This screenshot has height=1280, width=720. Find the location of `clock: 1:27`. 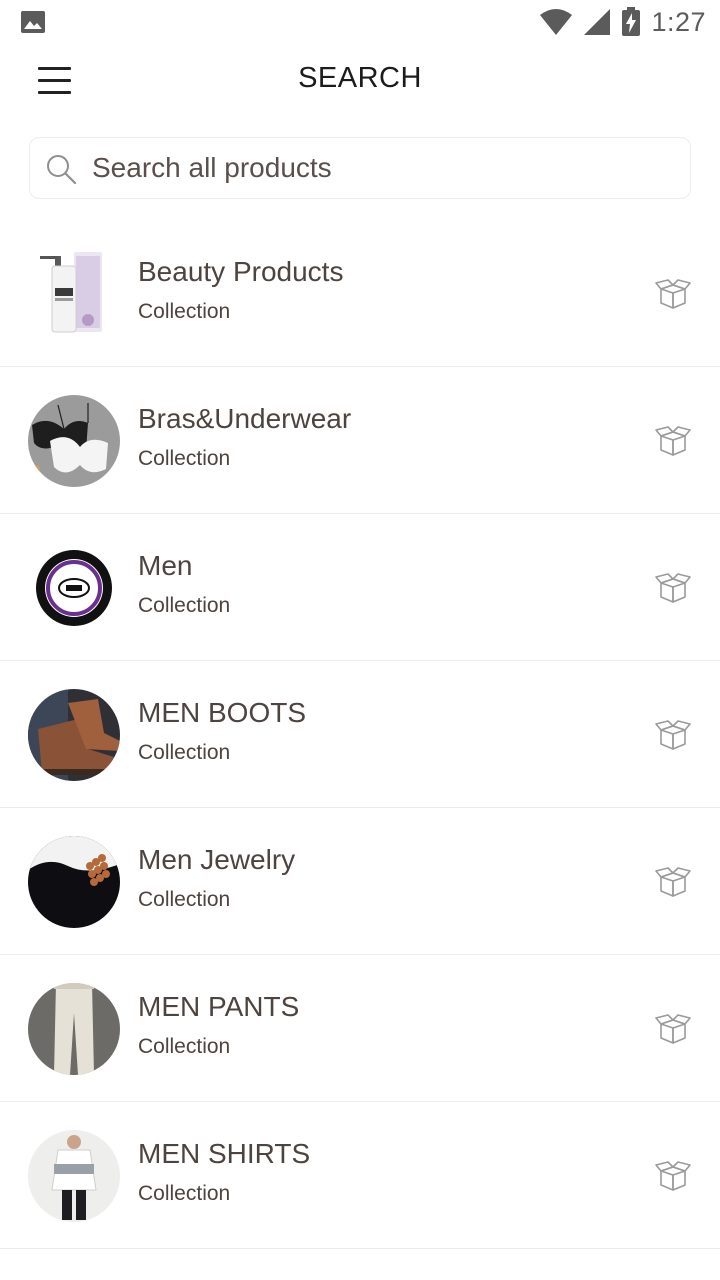

clock: 1:27 is located at coordinates (678, 21).